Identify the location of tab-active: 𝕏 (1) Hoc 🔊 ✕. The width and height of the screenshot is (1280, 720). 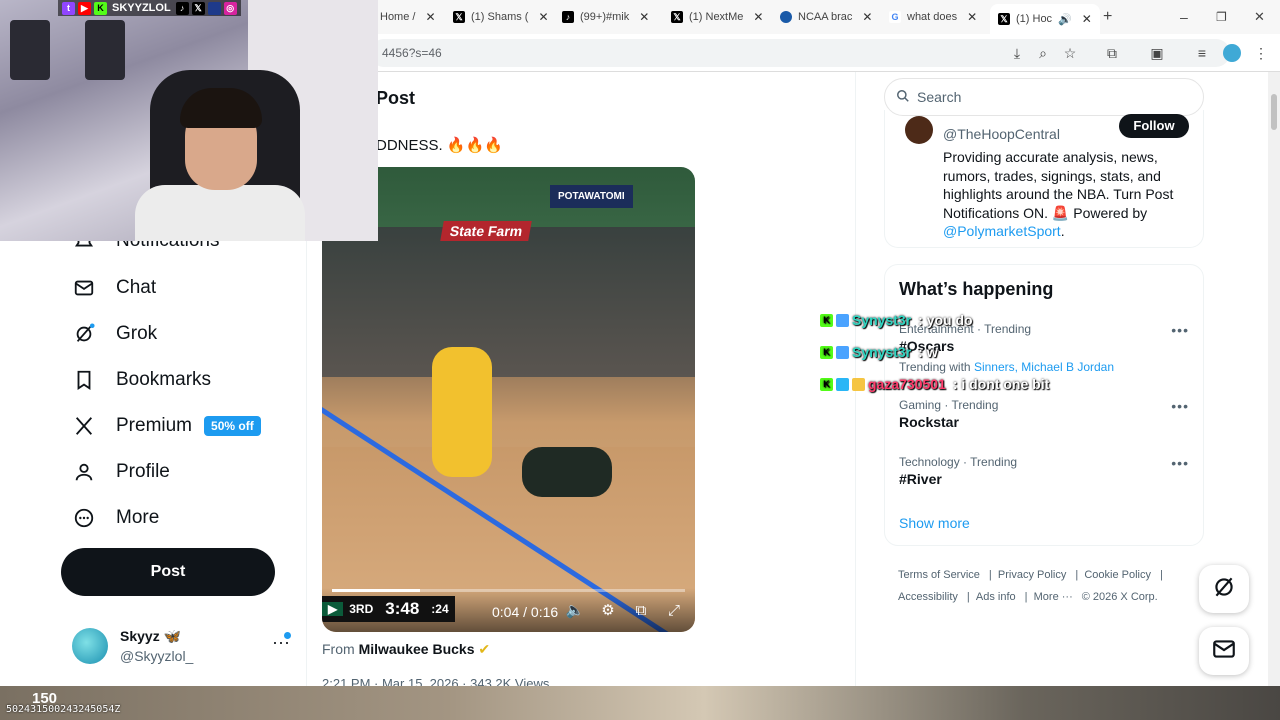
(1045, 19).